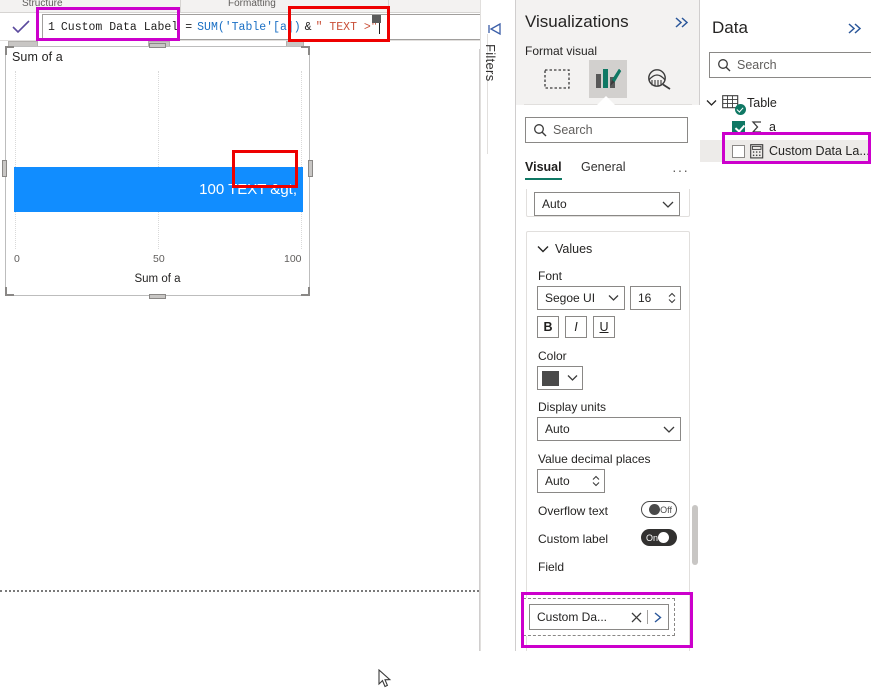  I want to click on data-field-checkbox-a, so click(738, 127).